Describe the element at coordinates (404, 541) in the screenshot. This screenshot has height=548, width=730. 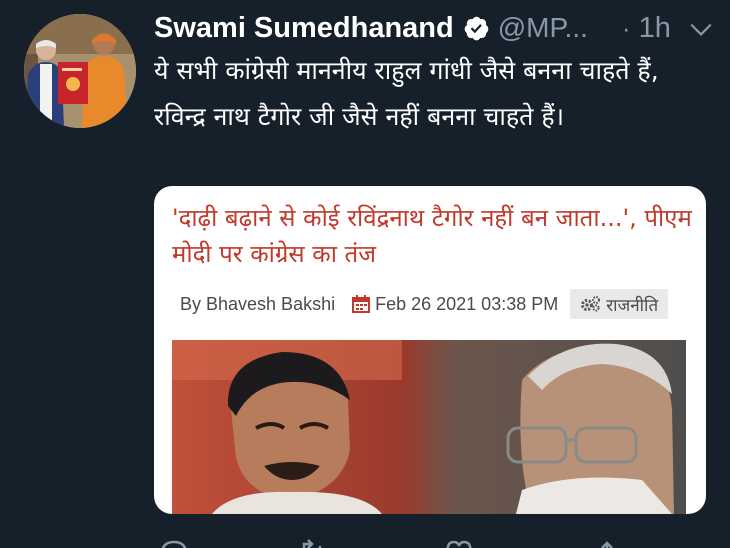
I see `tweet-actions` at that location.